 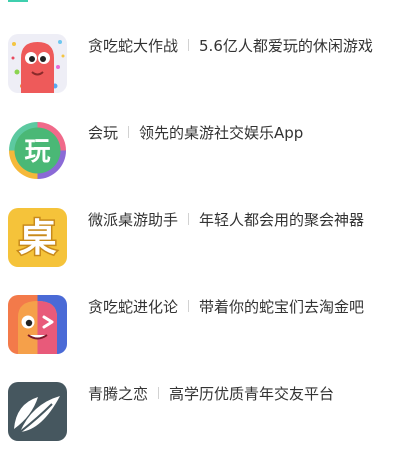 What do you see at coordinates (133, 45) in the screenshot?
I see `app-name: 贪吃蛇大作战` at bounding box center [133, 45].